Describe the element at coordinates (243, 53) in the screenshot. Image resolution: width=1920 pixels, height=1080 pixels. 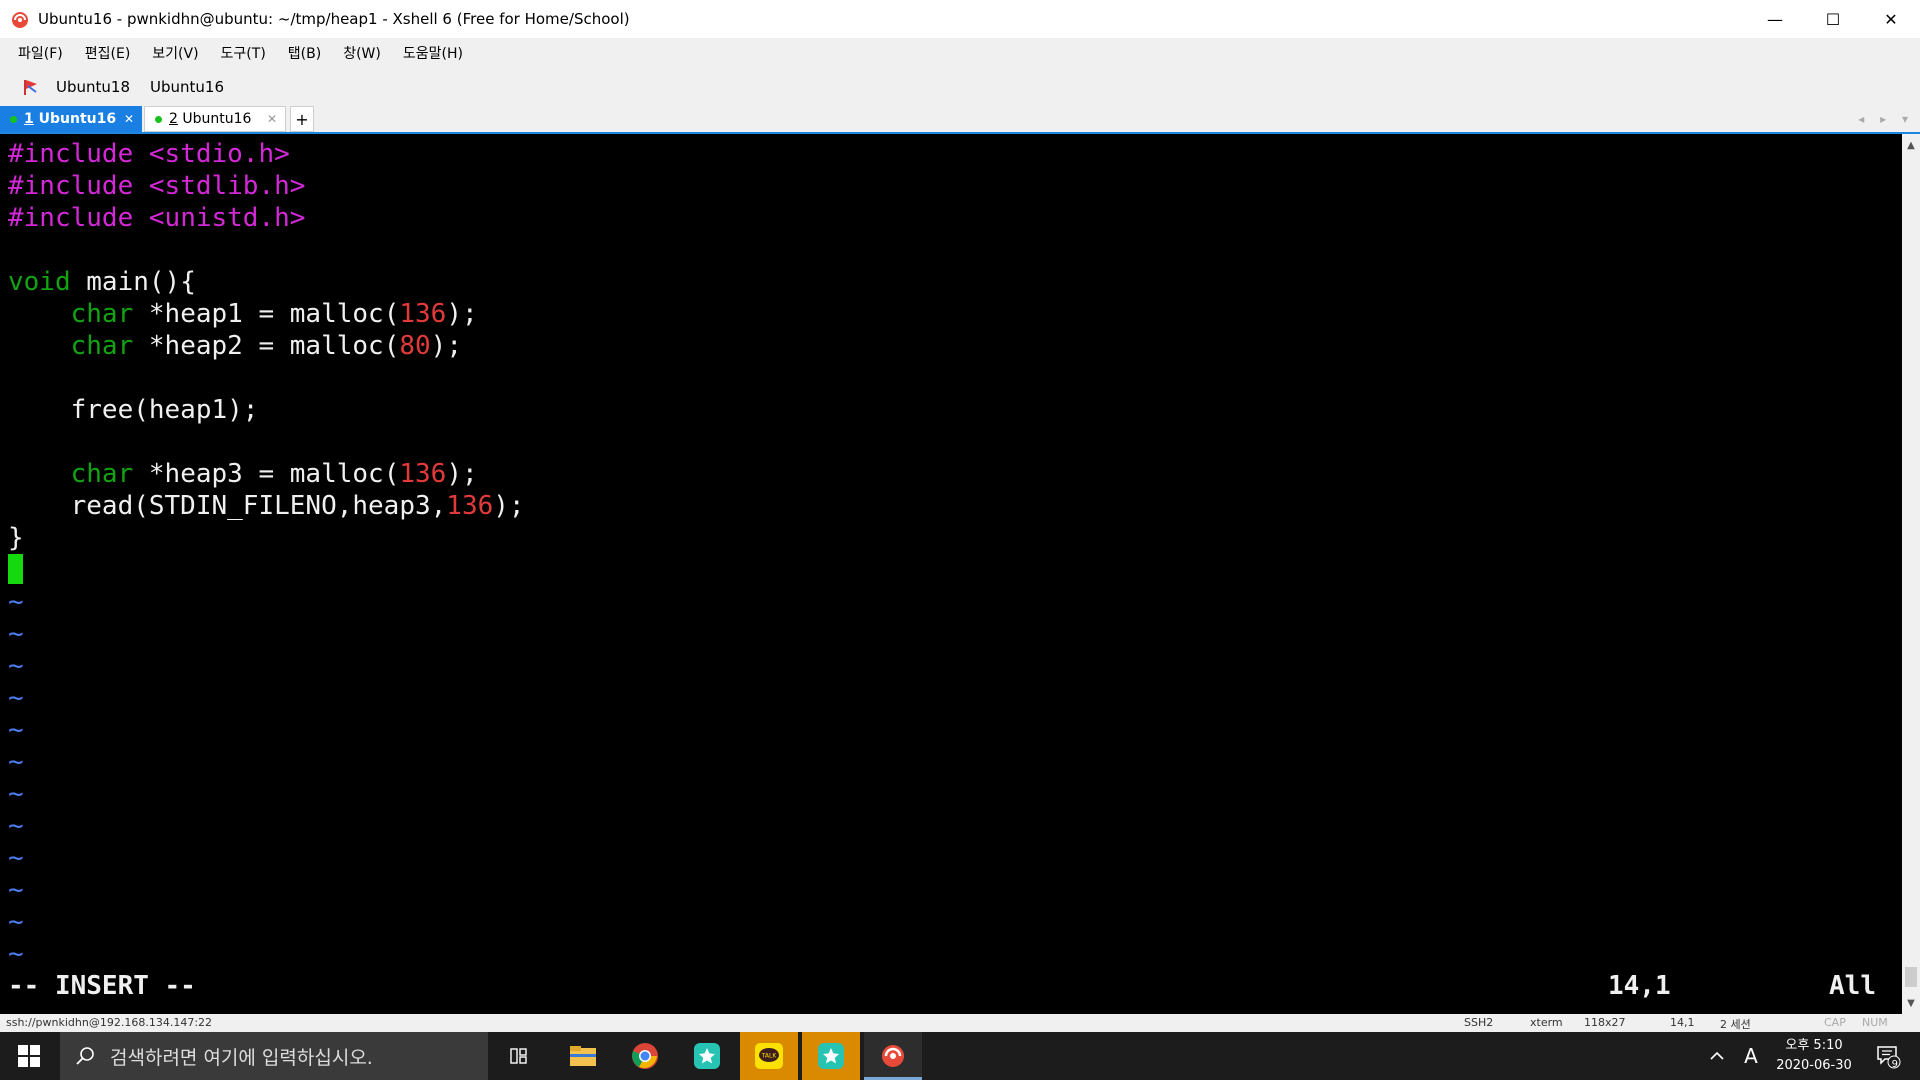
I see `menu-tools: 도구(T)` at that location.